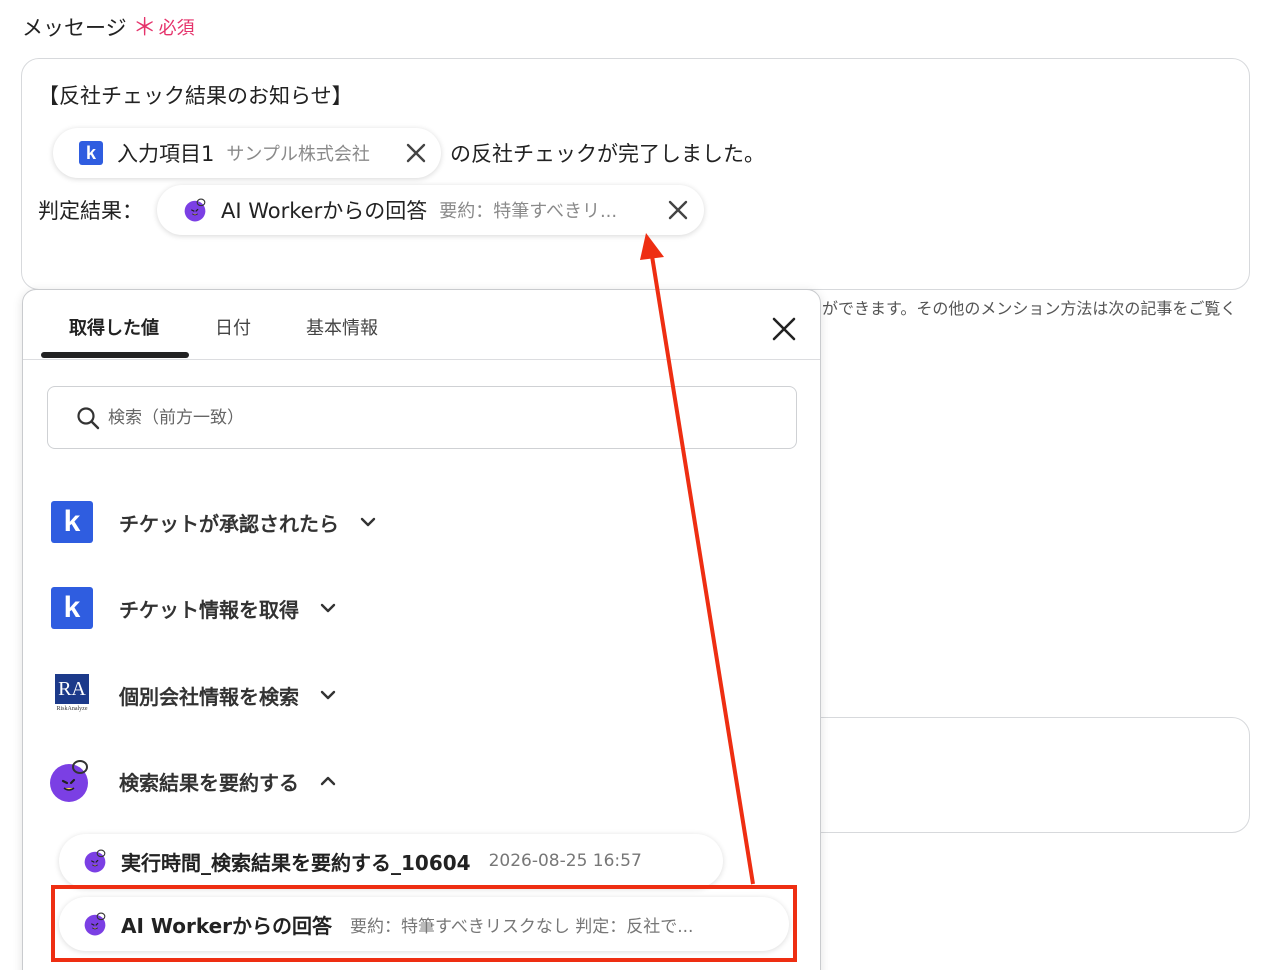  I want to click on search-box, so click(422, 417).